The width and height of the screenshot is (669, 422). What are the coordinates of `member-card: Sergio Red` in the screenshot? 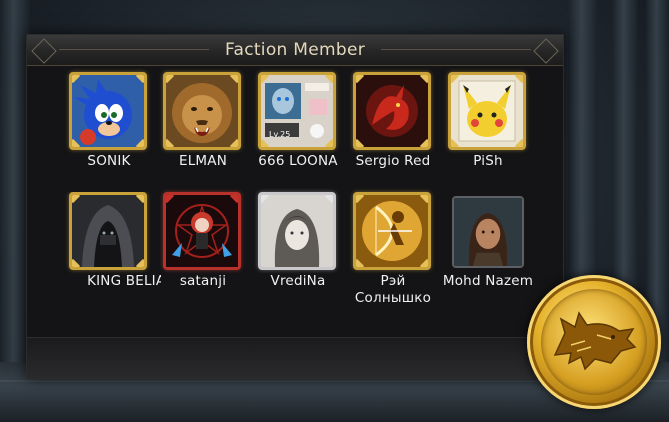 It's located at (393, 126).